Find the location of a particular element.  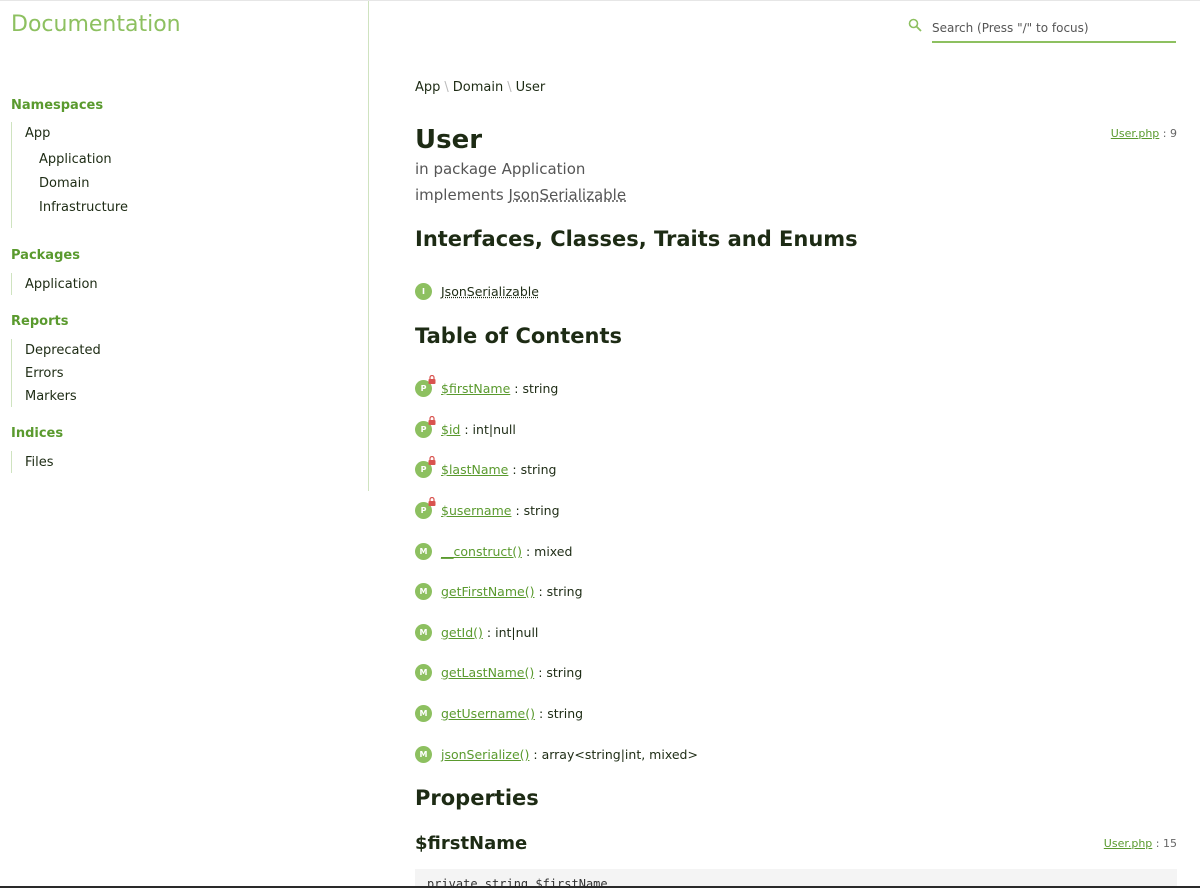

sidebar-item-package-application: Application is located at coordinates (61, 284).